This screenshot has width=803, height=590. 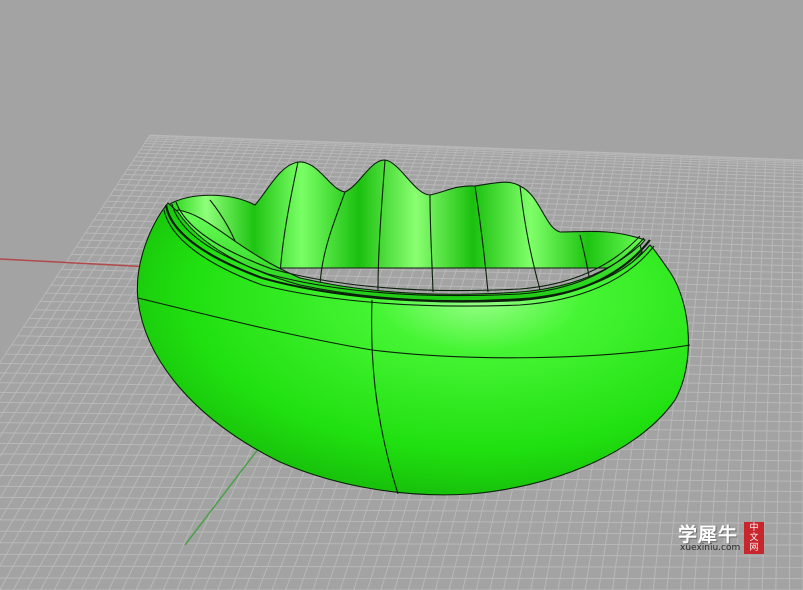 What do you see at coordinates (754, 528) in the screenshot?
I see `stamp-char-1: 中` at bounding box center [754, 528].